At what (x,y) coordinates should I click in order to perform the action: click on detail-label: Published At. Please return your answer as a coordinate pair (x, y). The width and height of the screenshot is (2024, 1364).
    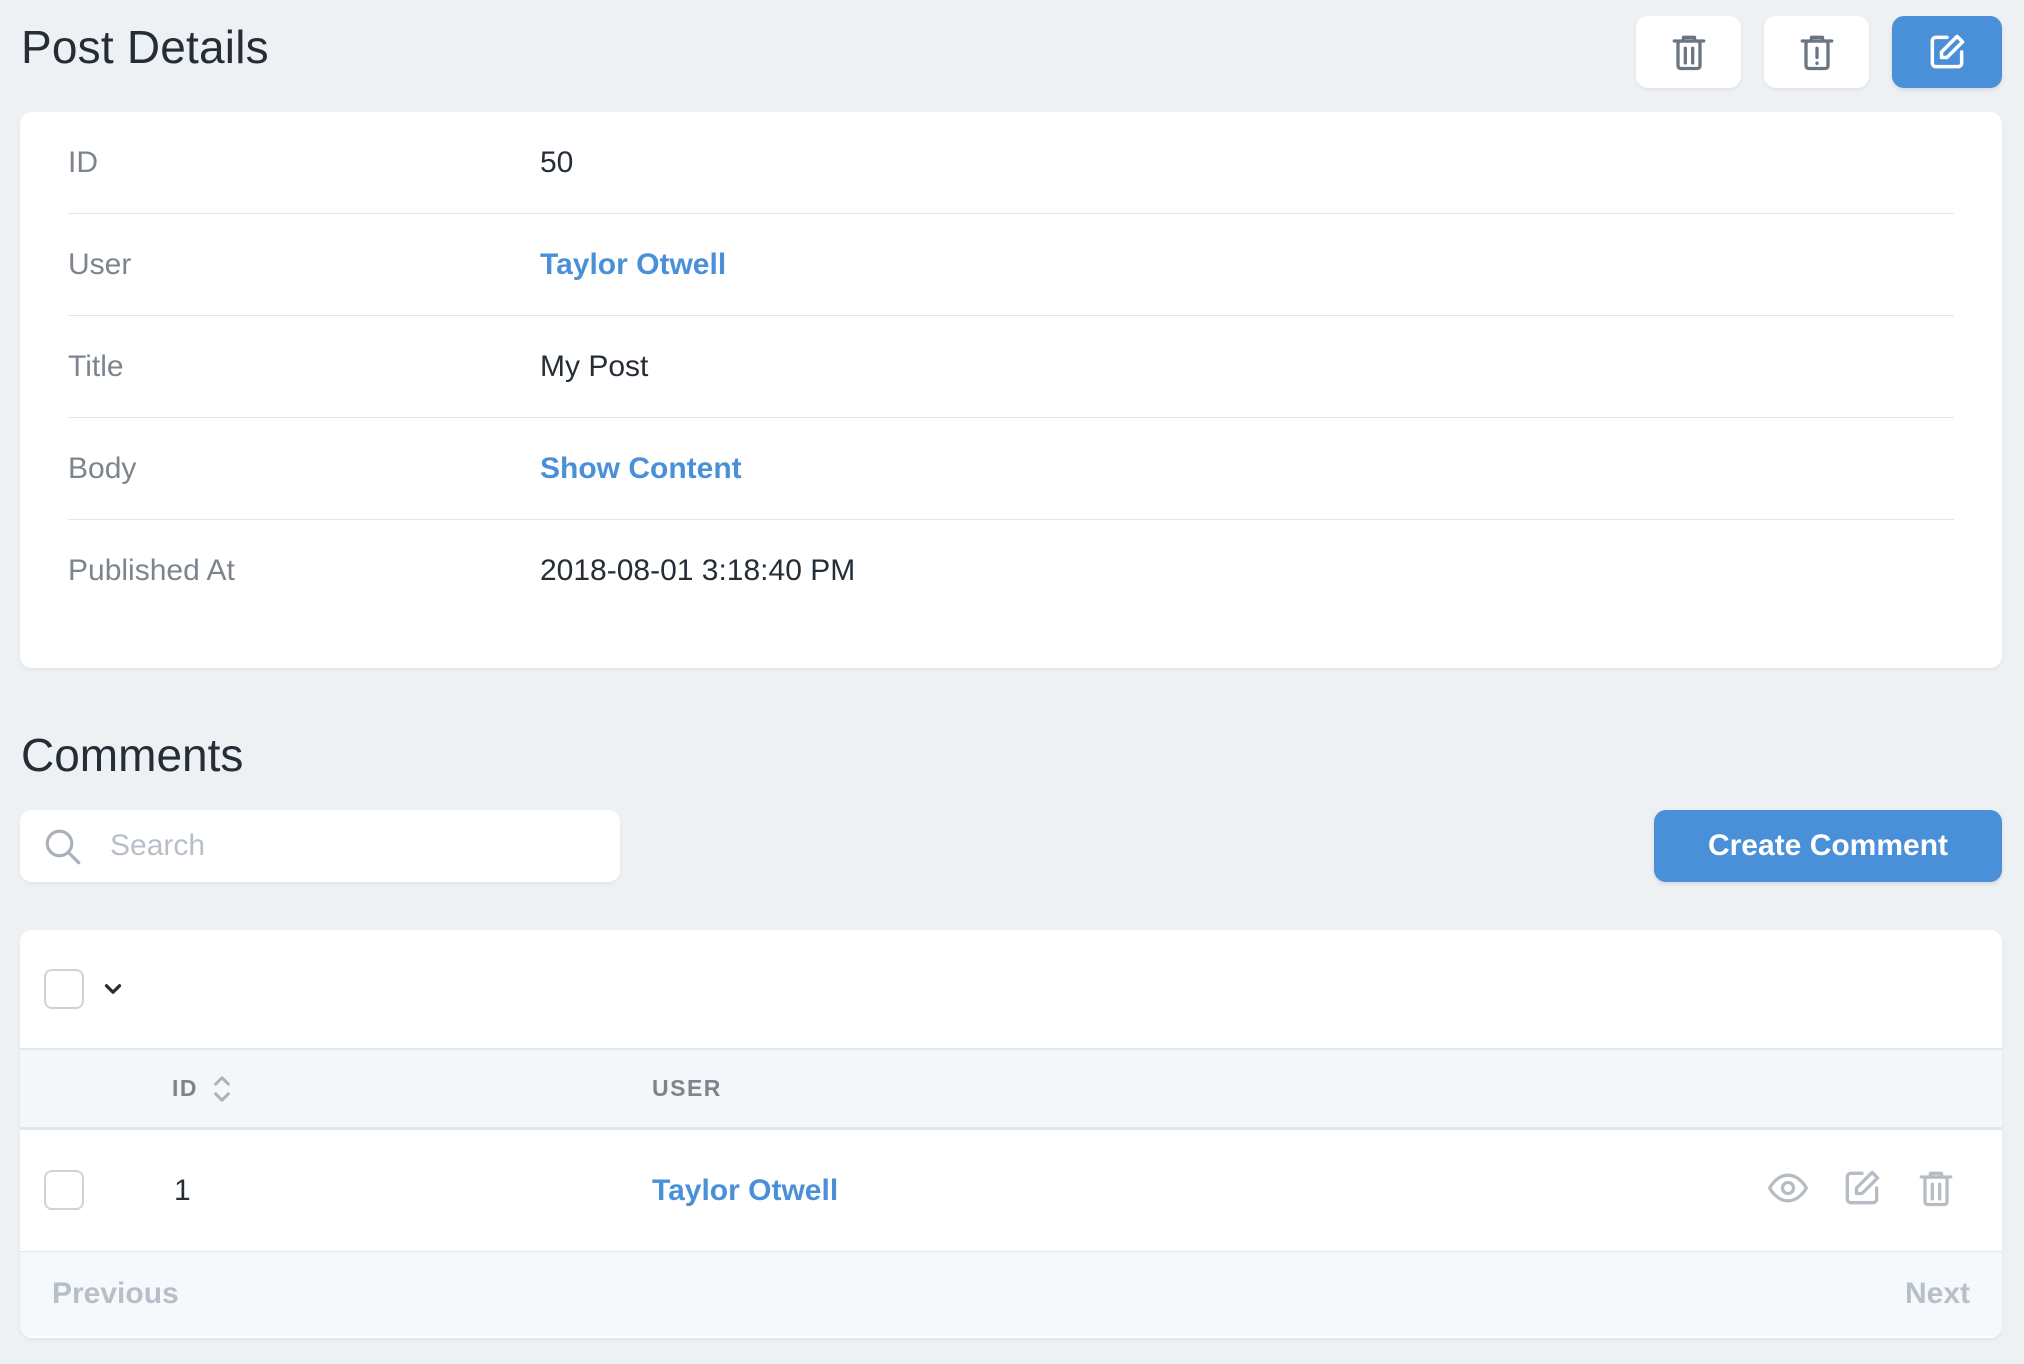
    Looking at the image, I should click on (151, 570).